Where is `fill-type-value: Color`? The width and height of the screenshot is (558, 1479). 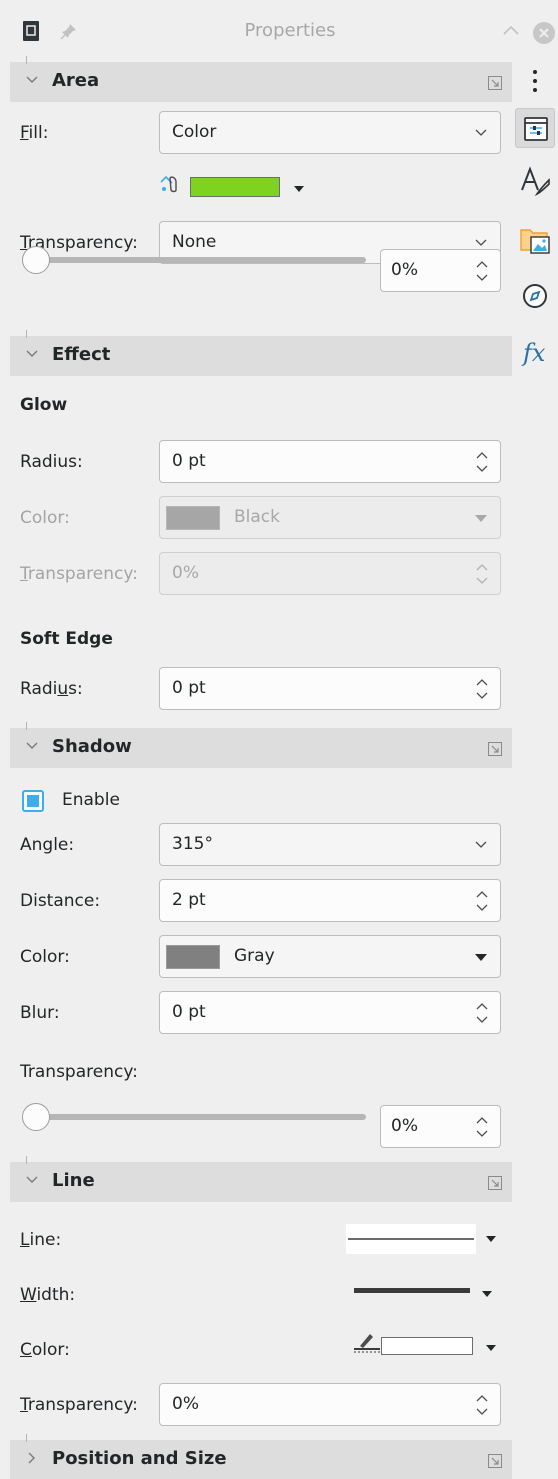
fill-type-value: Color is located at coordinates (194, 132).